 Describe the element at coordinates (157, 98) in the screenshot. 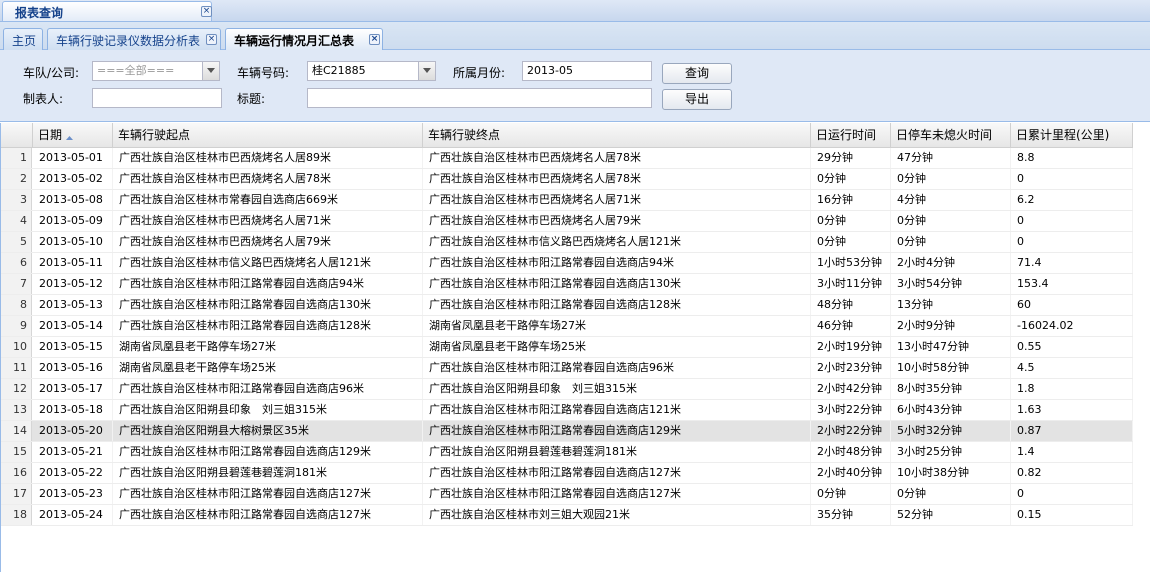

I see `maker-field` at that location.